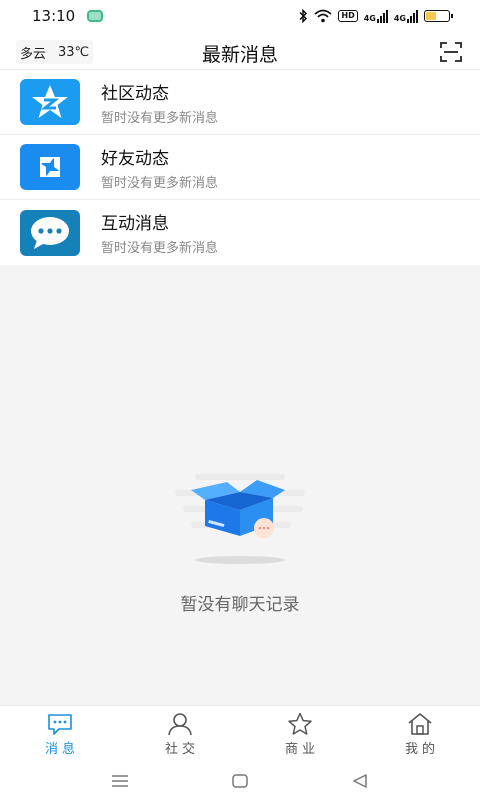  Describe the element at coordinates (240, 102) in the screenshot. I see `list-item-community: 社区动态 暂时没有更多新消息` at that location.